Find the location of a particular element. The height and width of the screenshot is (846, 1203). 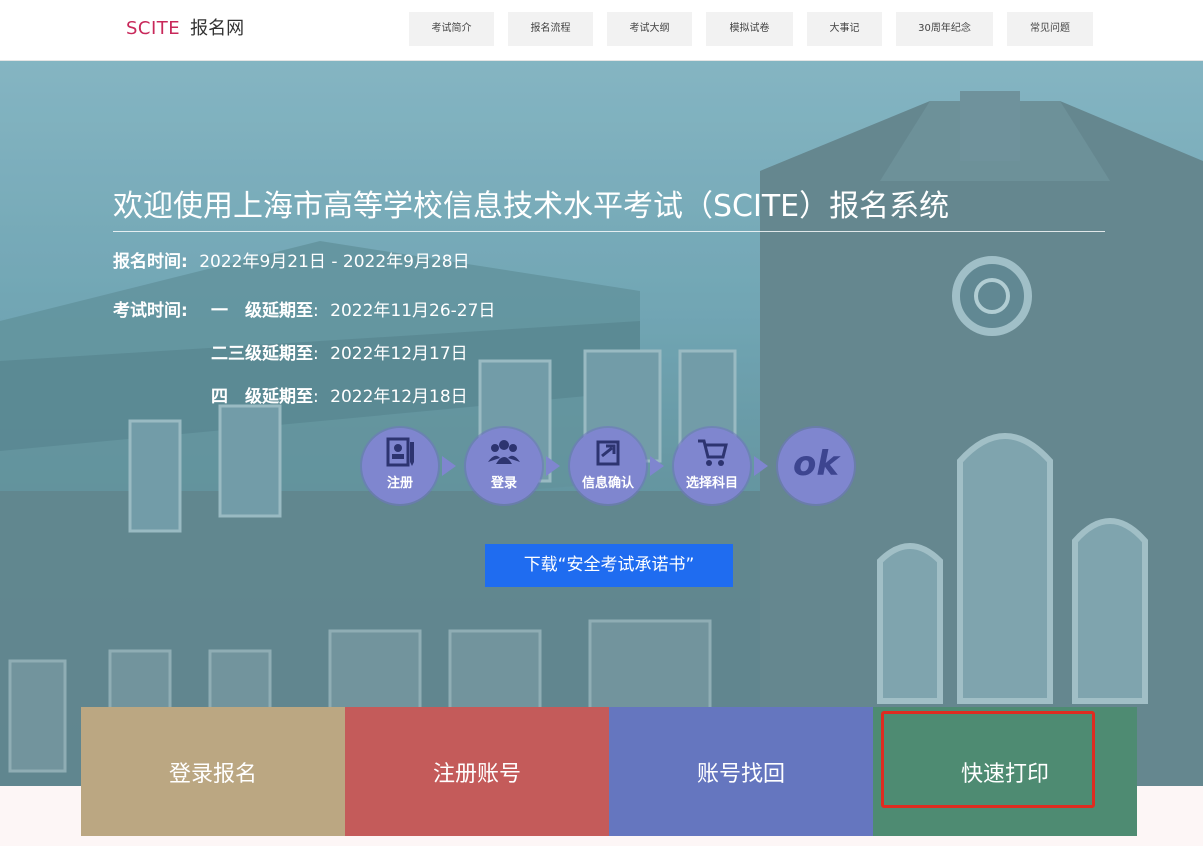

ok-text: ok is located at coordinates (816, 464).